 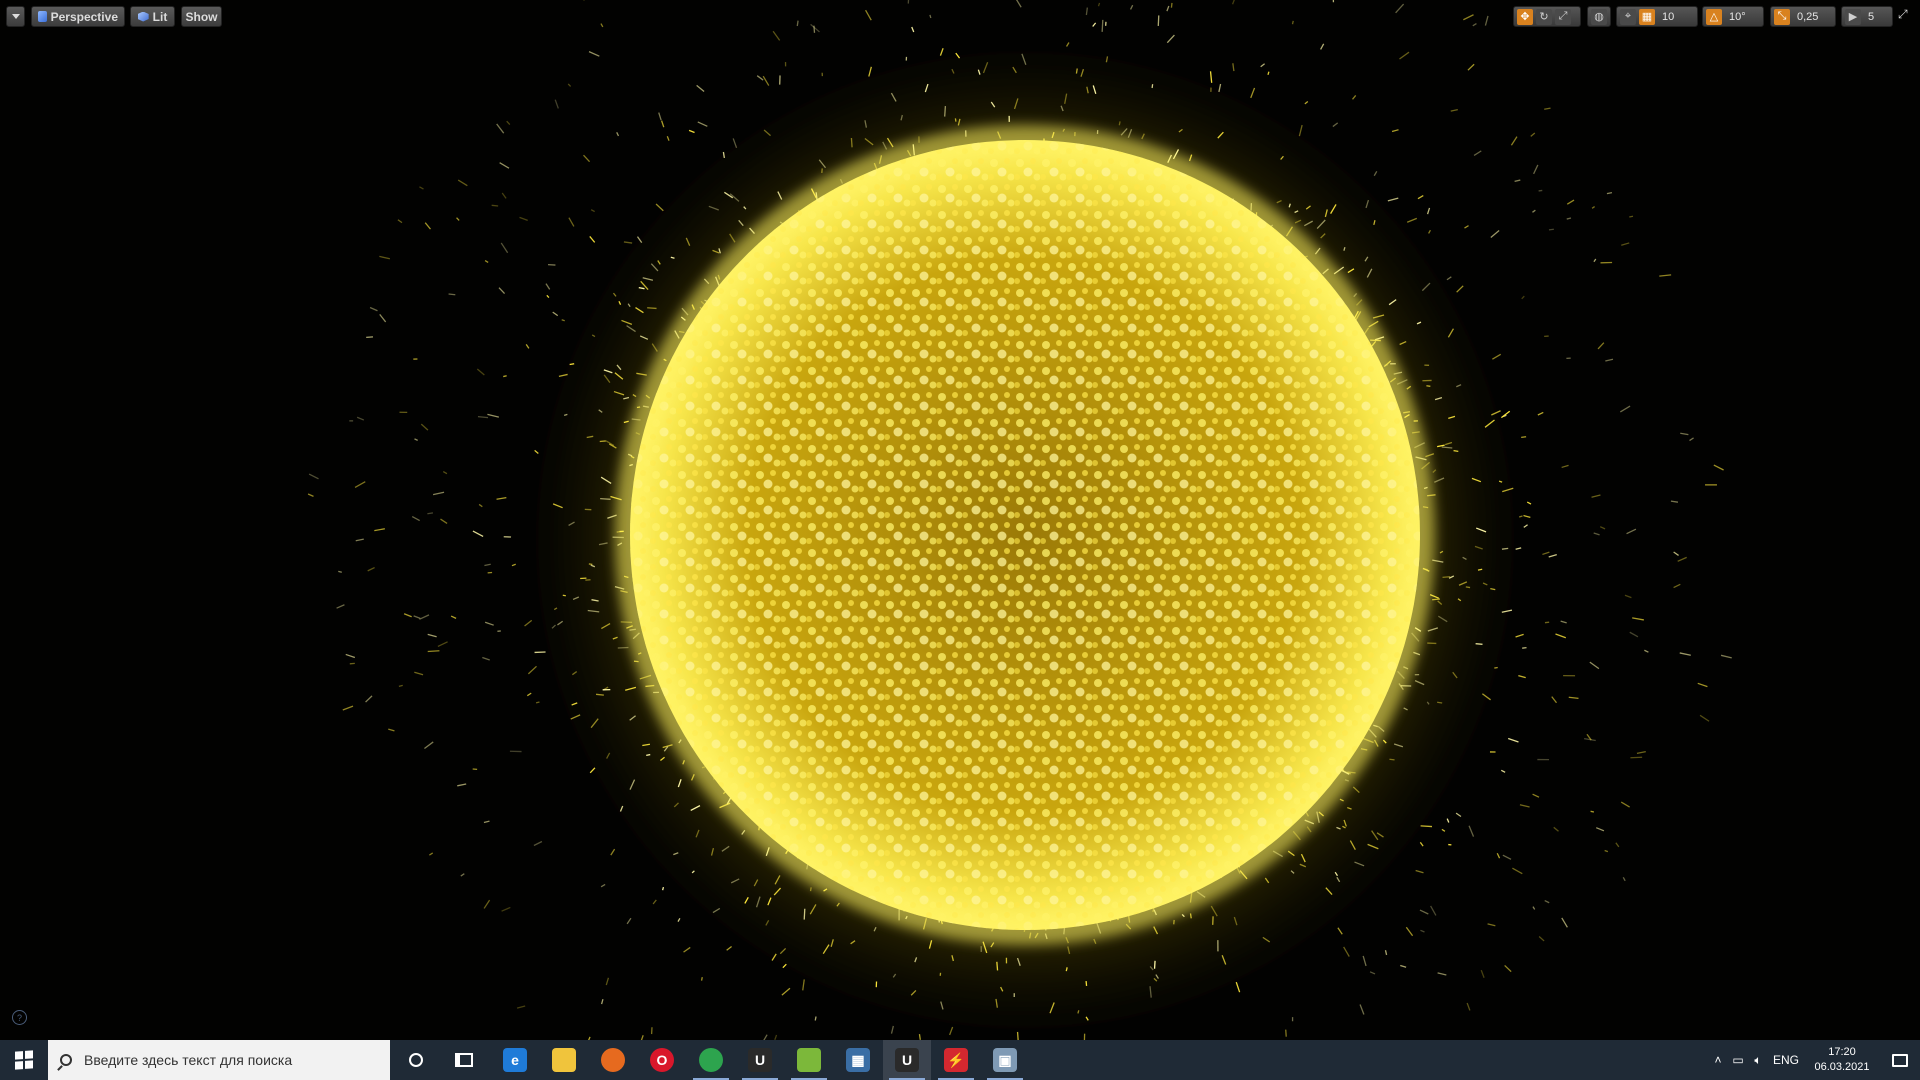 I want to click on scale-snap-group: ⤡ 0,25, so click(x=1803, y=16).